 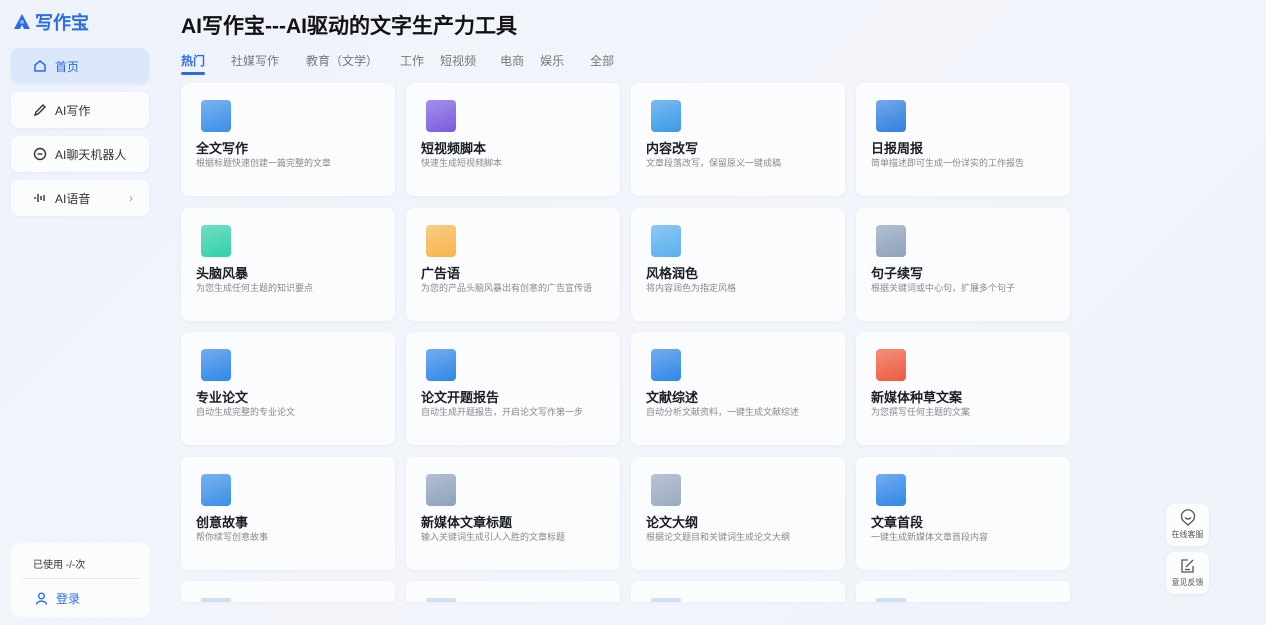 I want to click on tab-ecommerce: 电商, so click(x=512, y=63).